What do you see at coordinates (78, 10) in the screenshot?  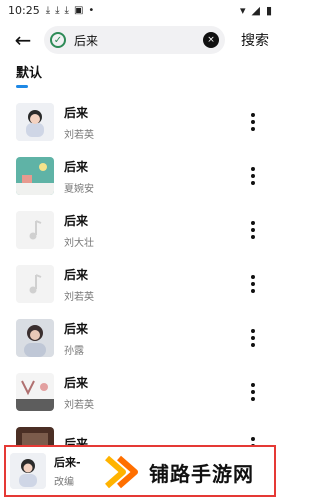 I see `photo-icon: ▣` at bounding box center [78, 10].